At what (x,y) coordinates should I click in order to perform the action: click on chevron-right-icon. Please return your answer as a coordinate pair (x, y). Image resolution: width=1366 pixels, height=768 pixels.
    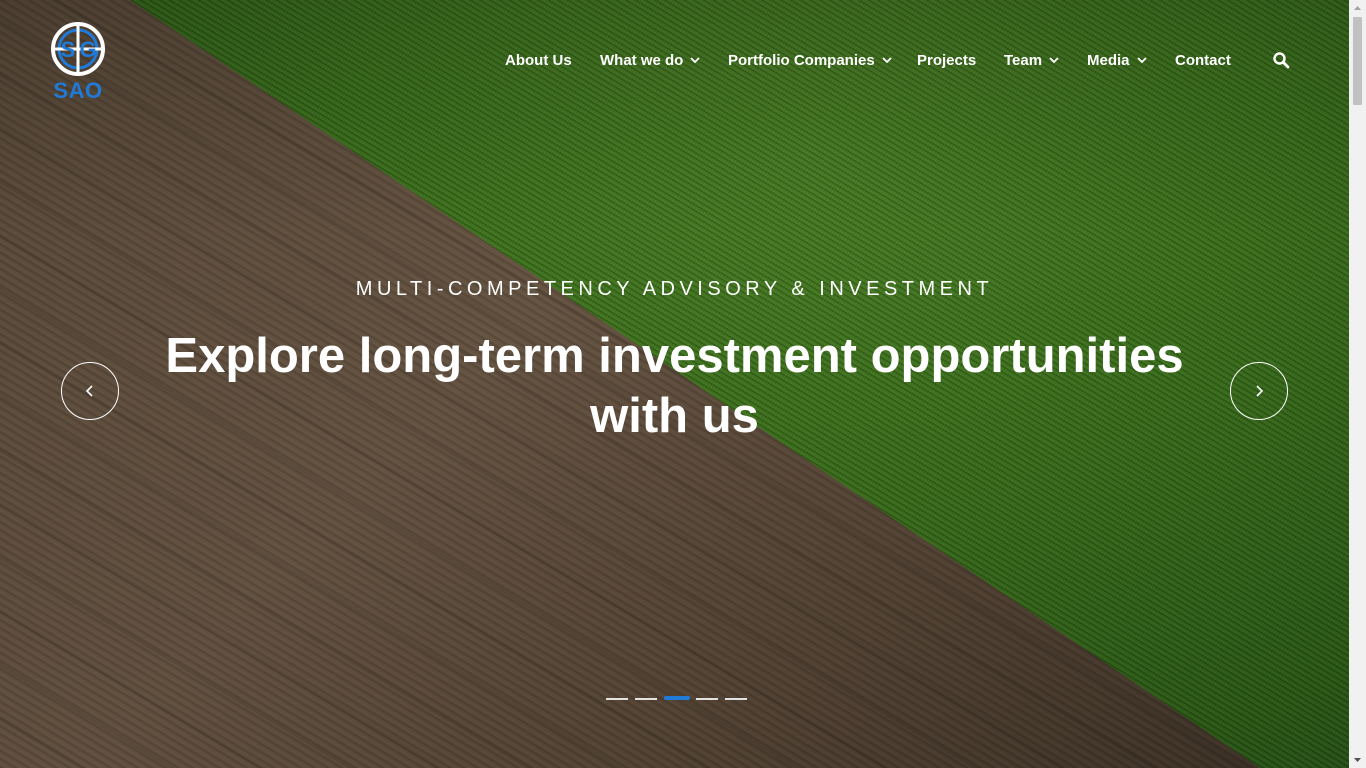
    Looking at the image, I should click on (1260, 391).